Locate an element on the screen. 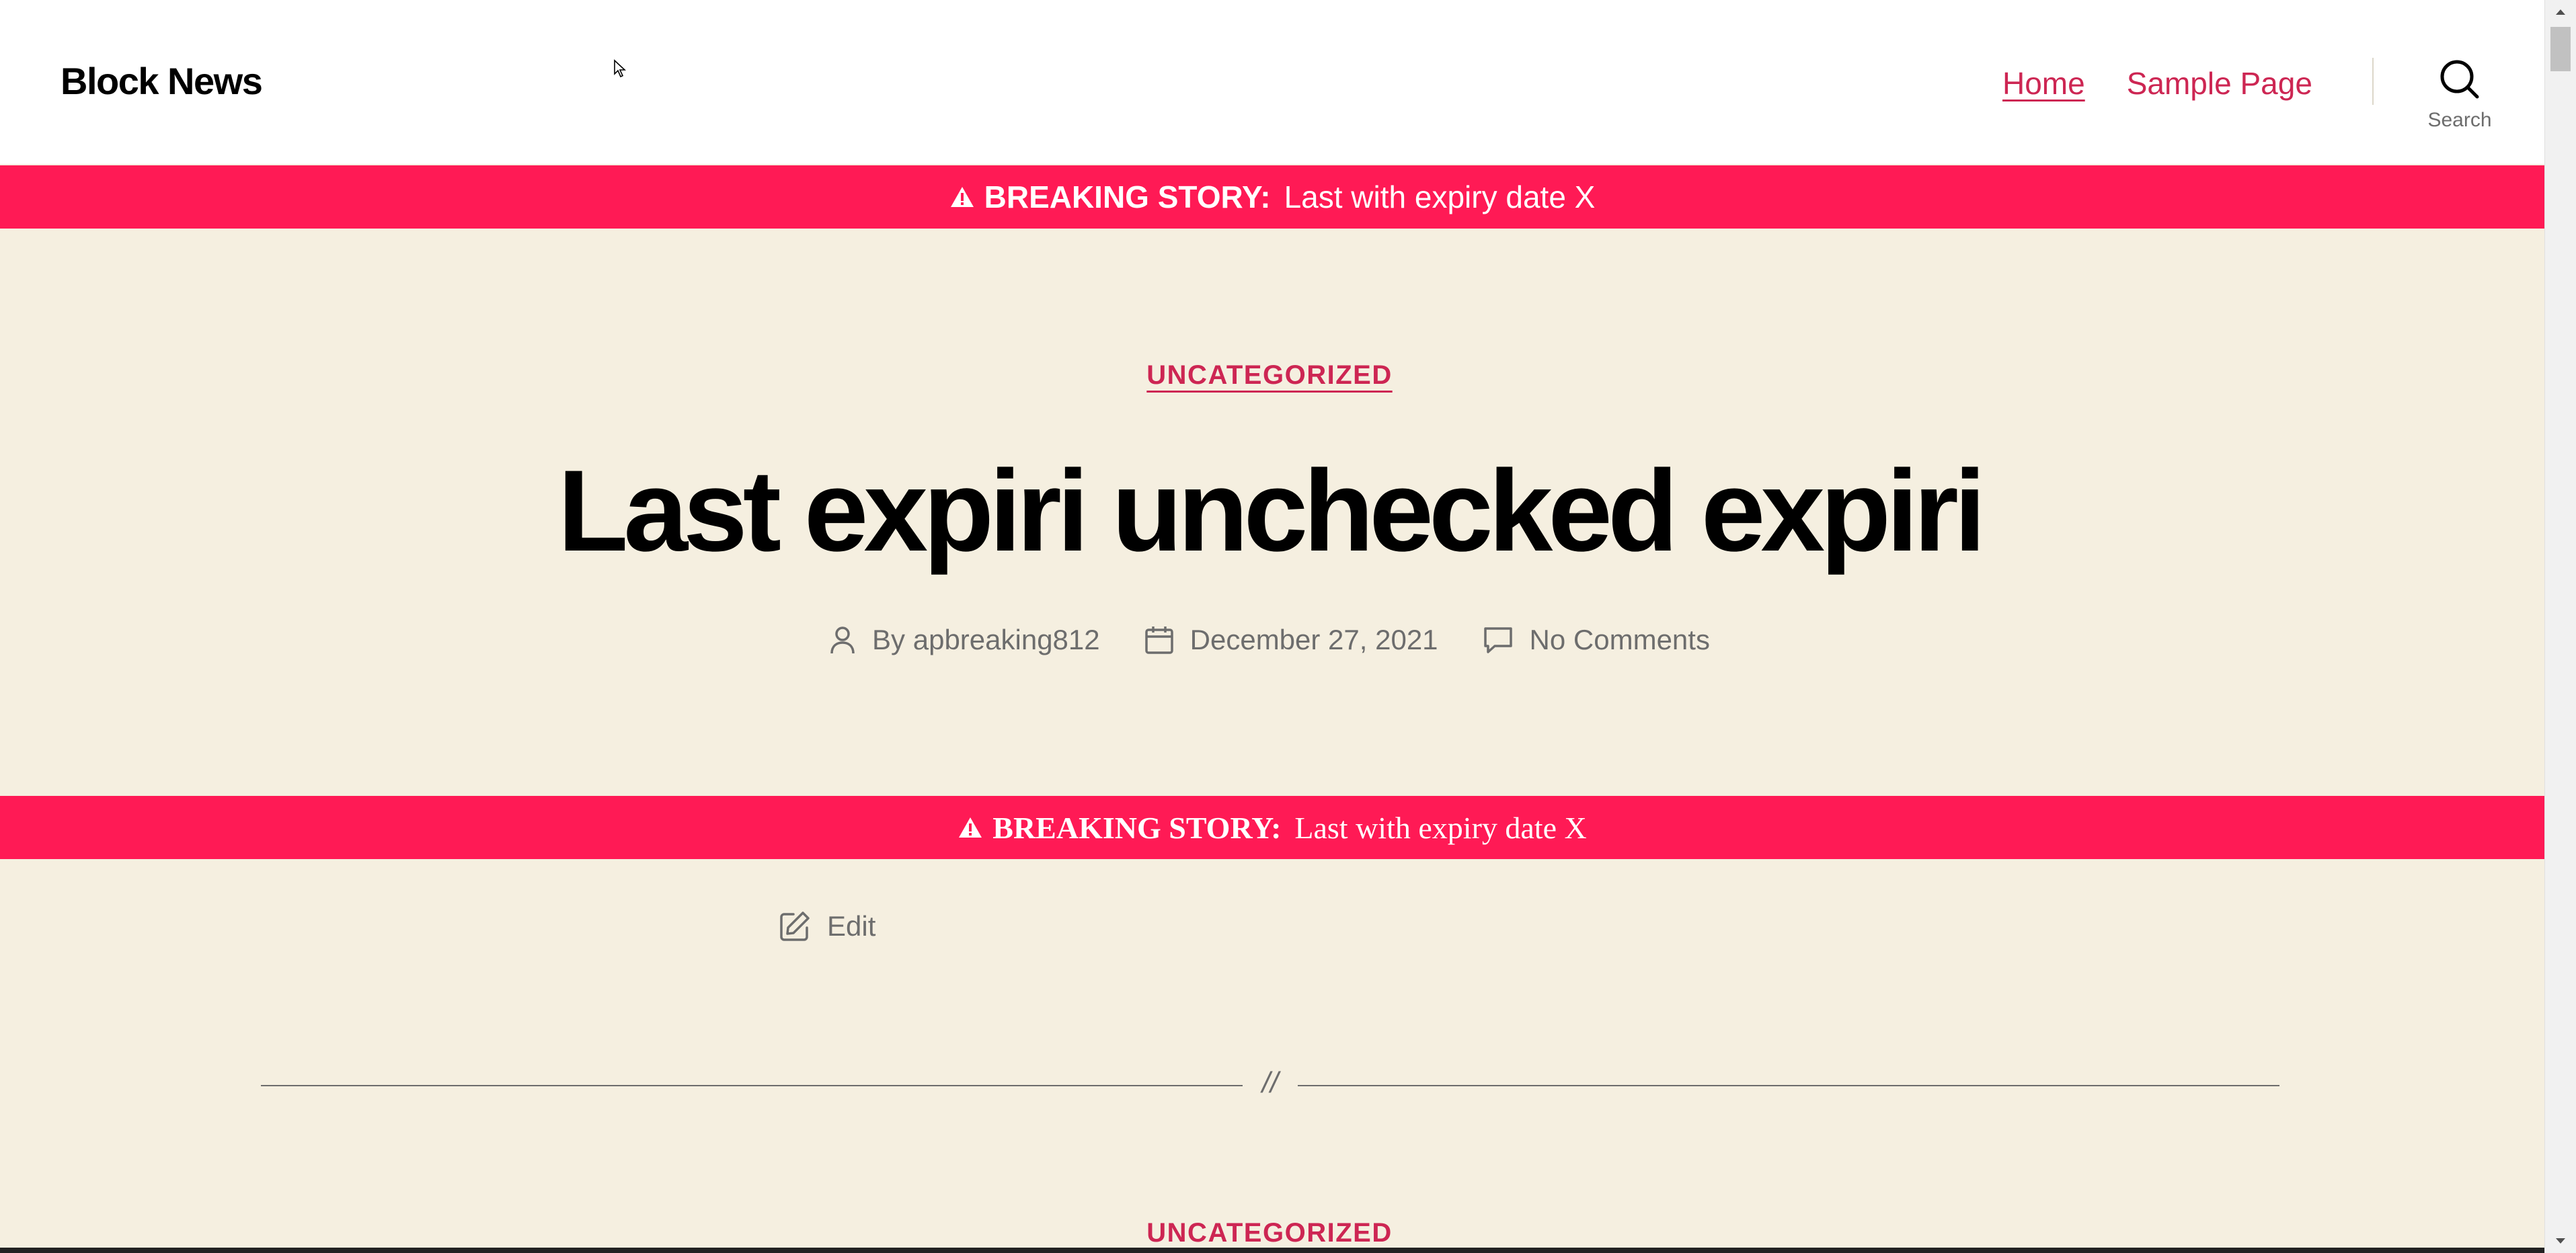 This screenshot has height=1253, width=2576. site-title: Block News is located at coordinates (162, 81).